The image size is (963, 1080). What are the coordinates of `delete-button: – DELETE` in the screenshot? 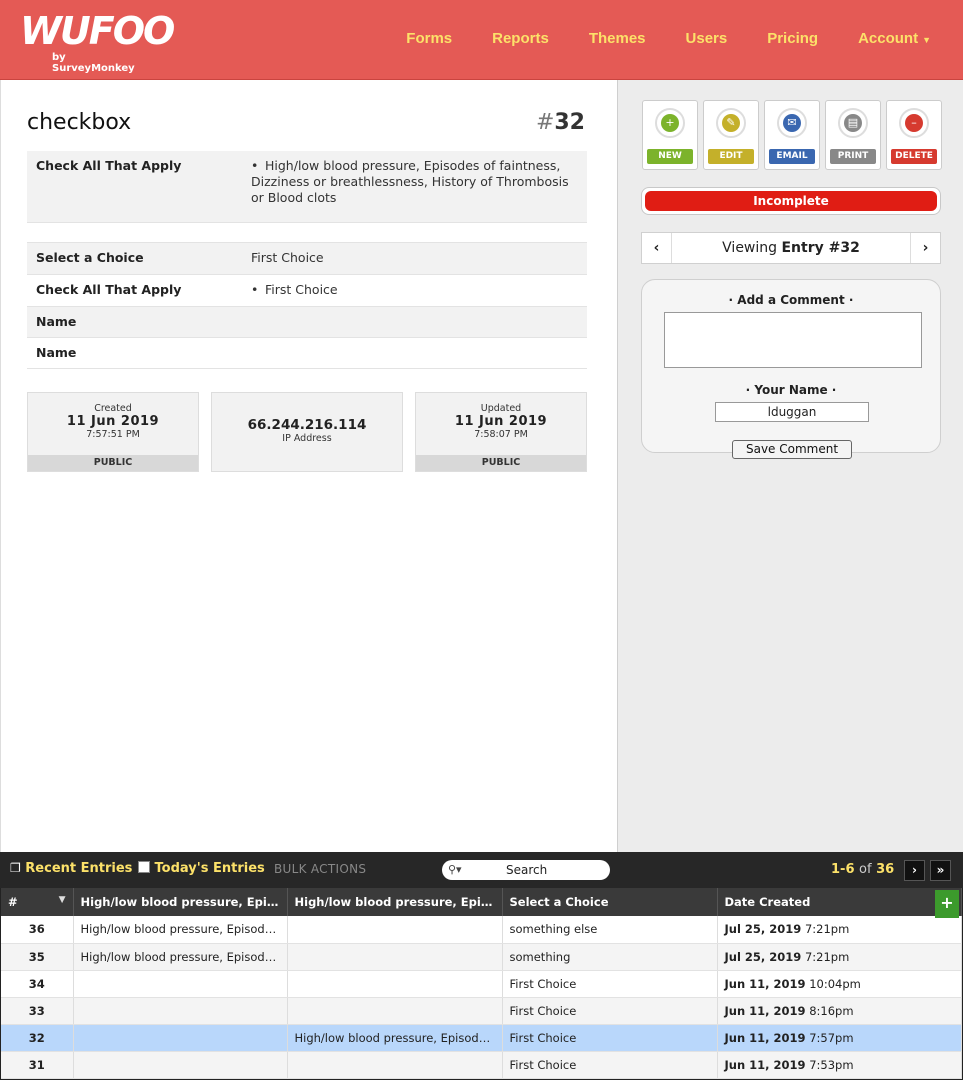 It's located at (914, 135).